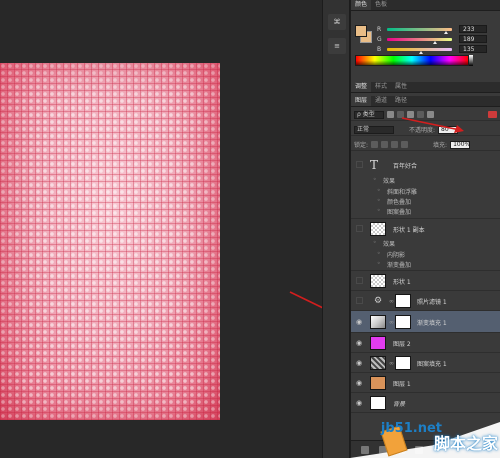  Describe the element at coordinates (425, 191) in the screenshot. I see `effect-item: ◦ 斜面和浮雕` at that location.